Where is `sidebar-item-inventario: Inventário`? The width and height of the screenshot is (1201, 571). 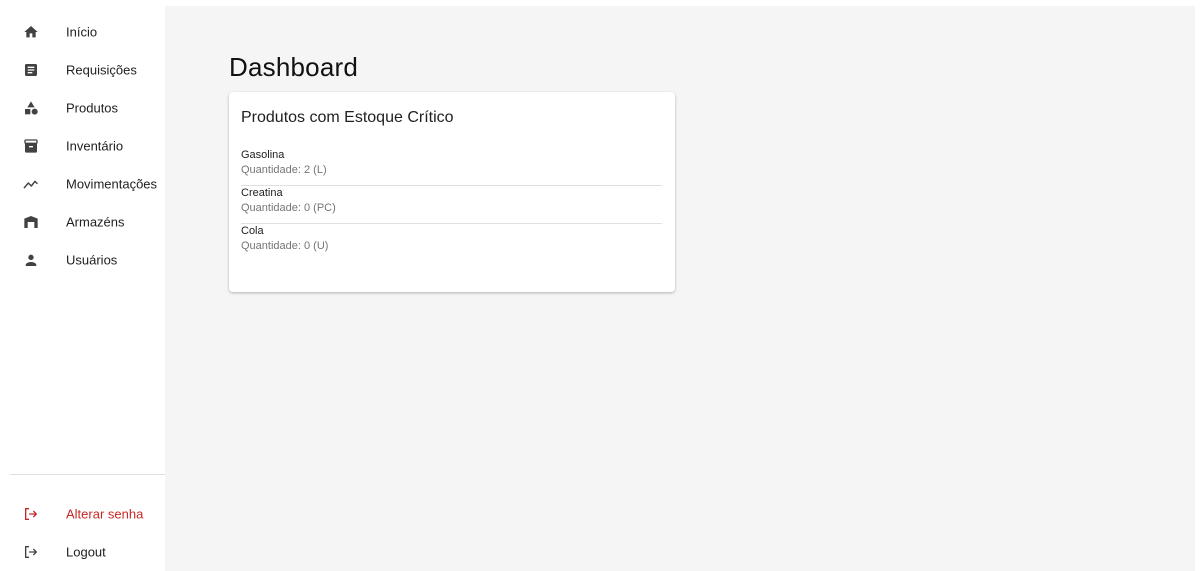 sidebar-item-inventario: Inventário is located at coordinates (87, 146).